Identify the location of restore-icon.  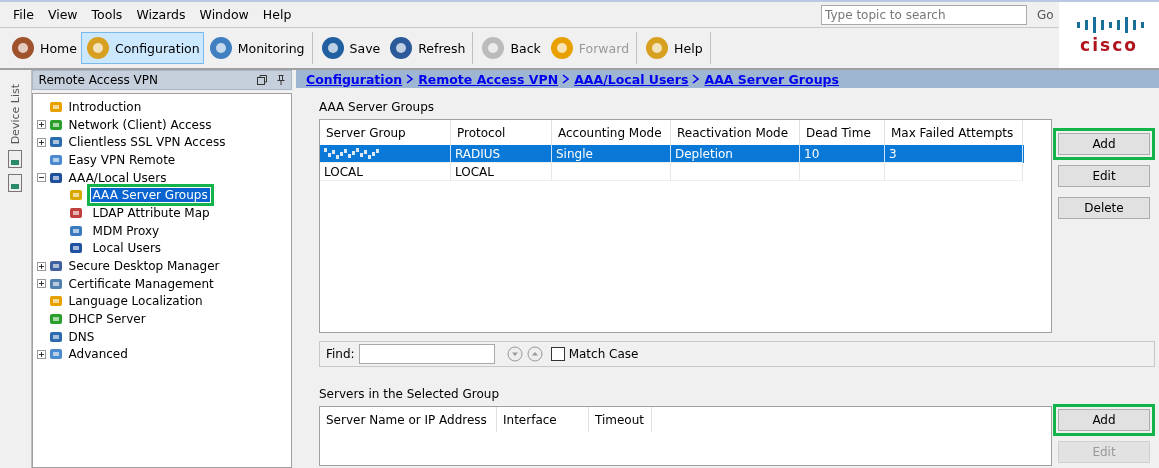
(262, 80).